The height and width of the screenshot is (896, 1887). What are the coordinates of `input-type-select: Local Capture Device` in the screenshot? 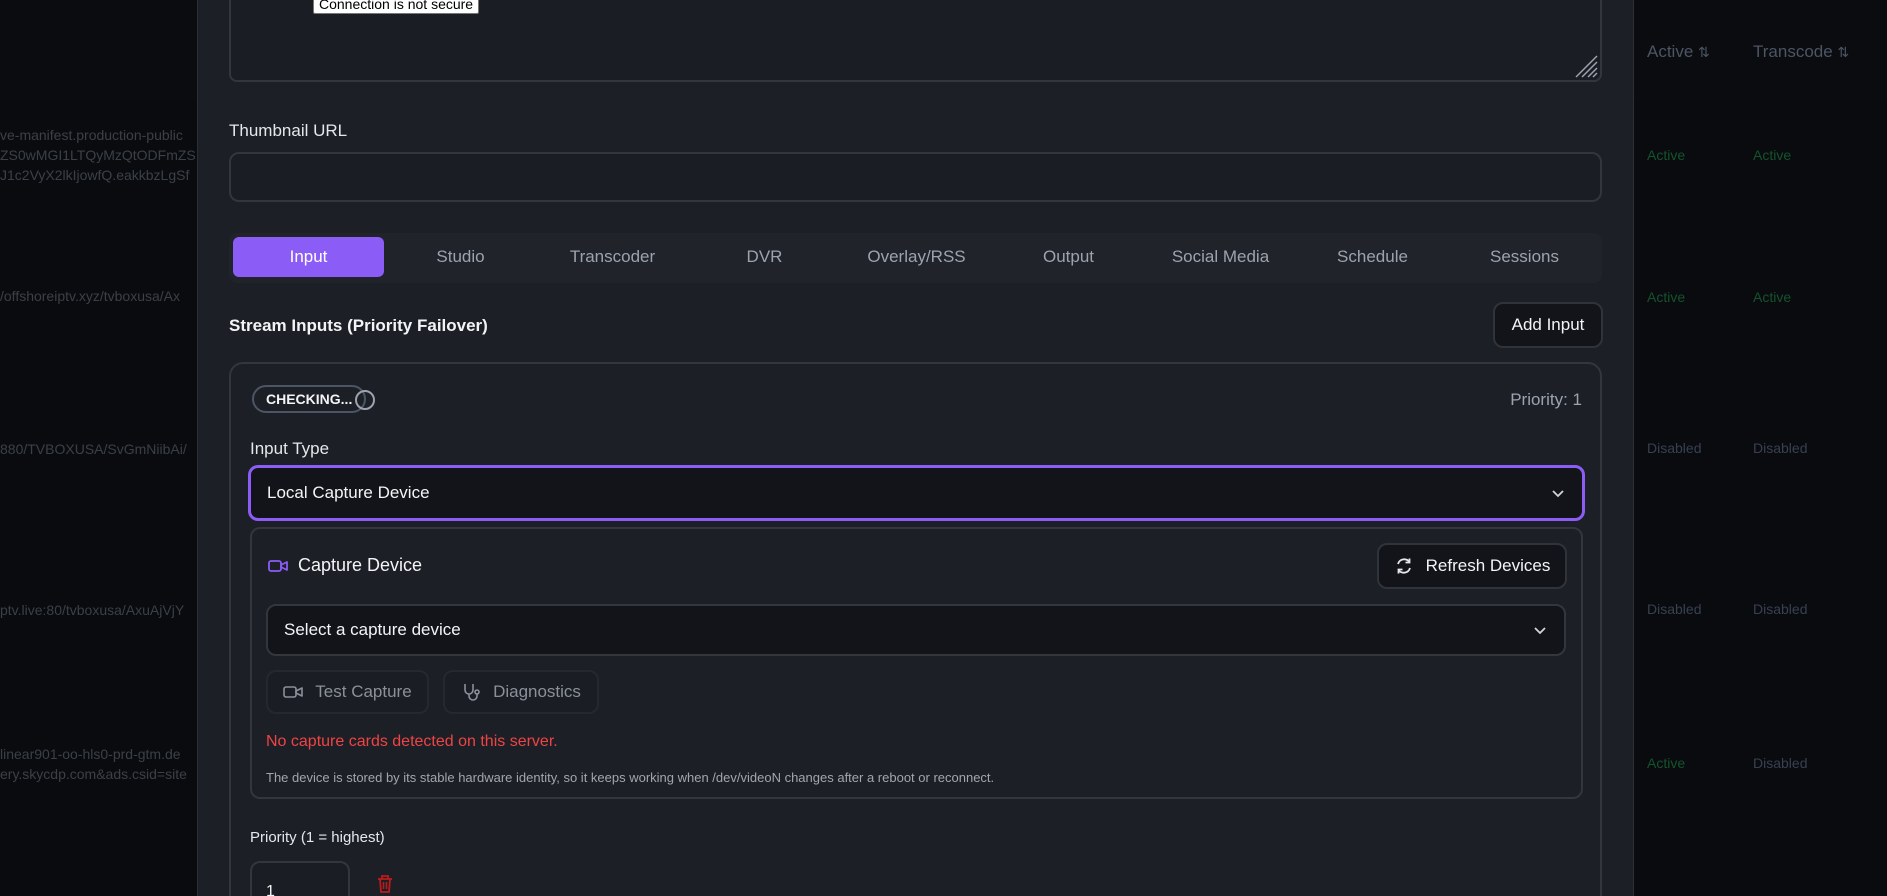 It's located at (916, 493).